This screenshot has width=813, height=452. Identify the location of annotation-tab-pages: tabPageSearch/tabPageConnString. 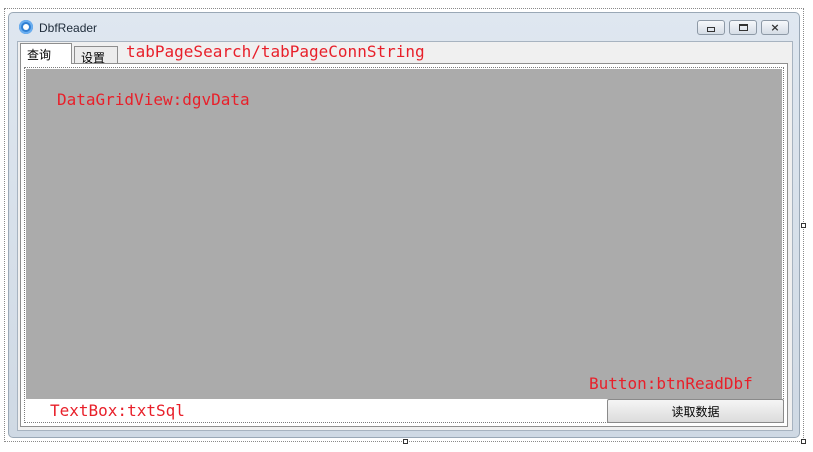
(275, 51).